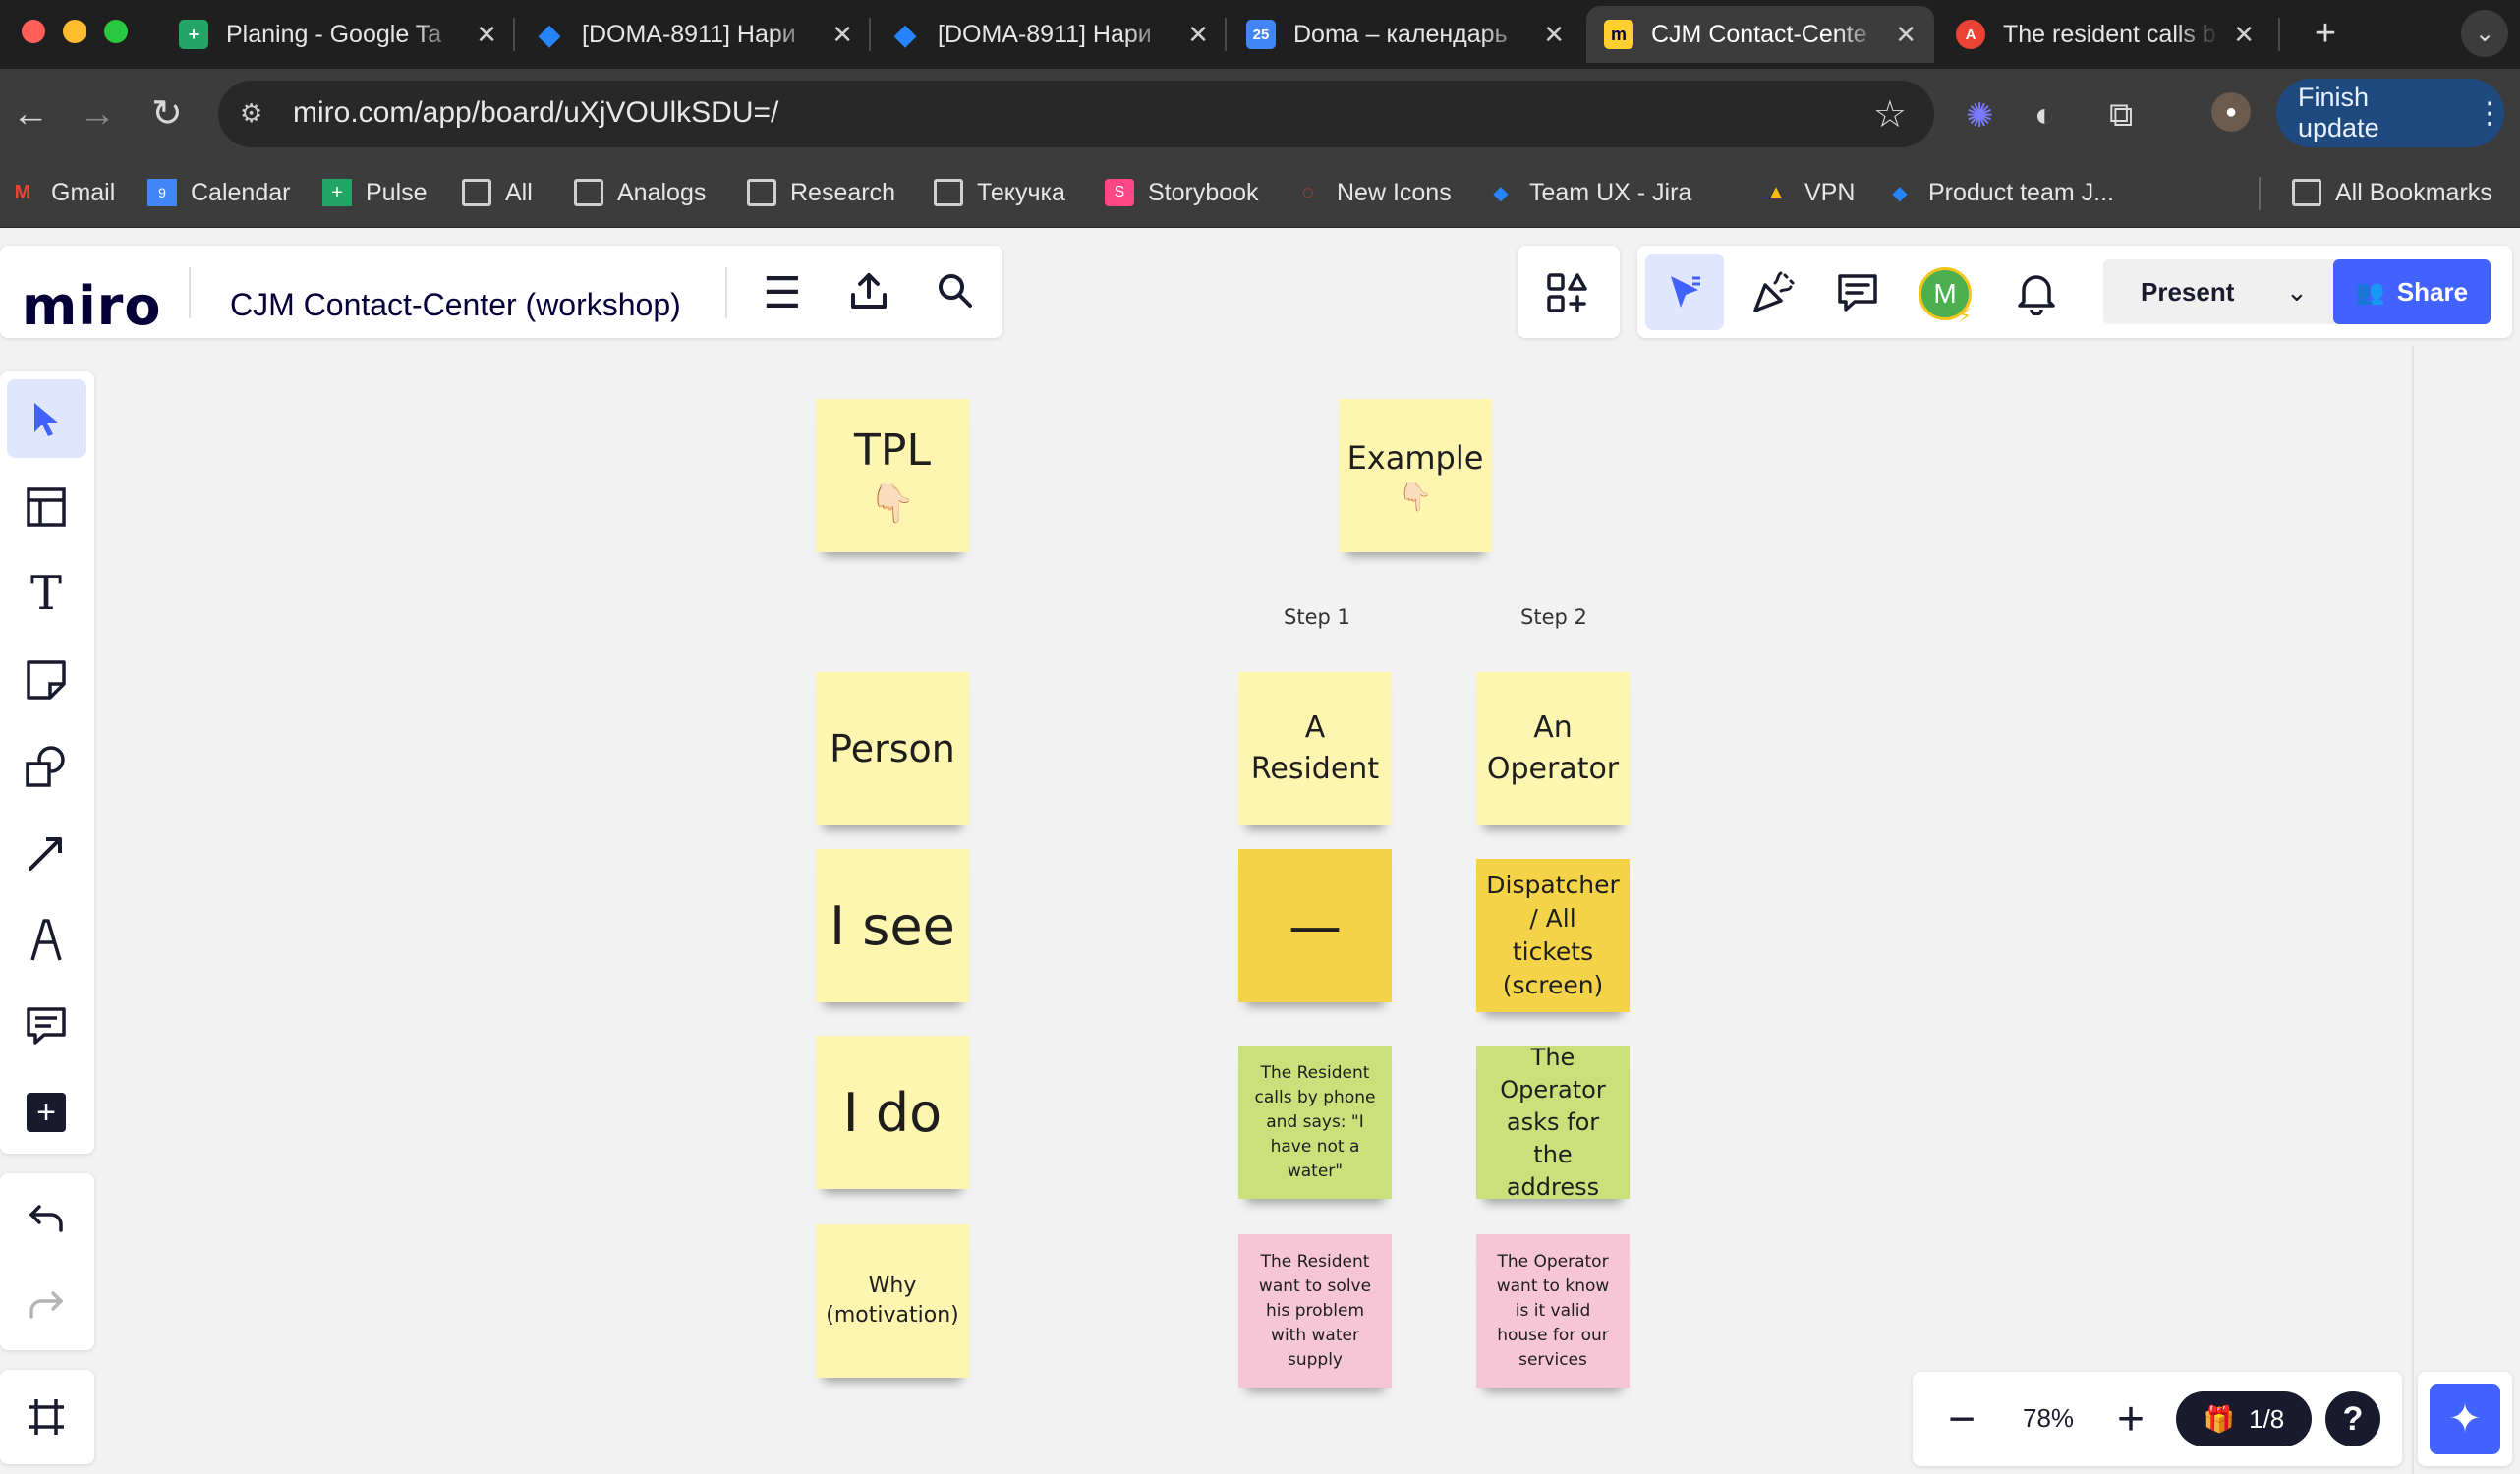 The width and height of the screenshot is (2520, 1474). I want to click on frame-icon, so click(46, 1417).